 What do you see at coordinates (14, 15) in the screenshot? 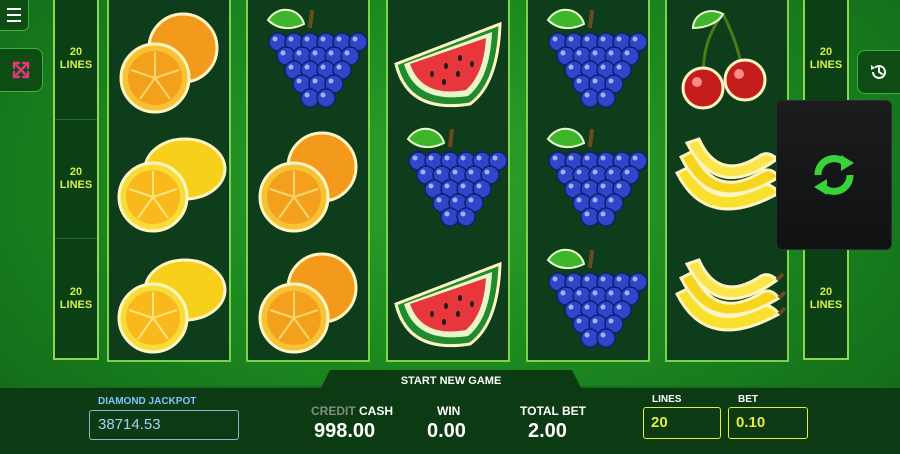
I see `menu-button` at bounding box center [14, 15].